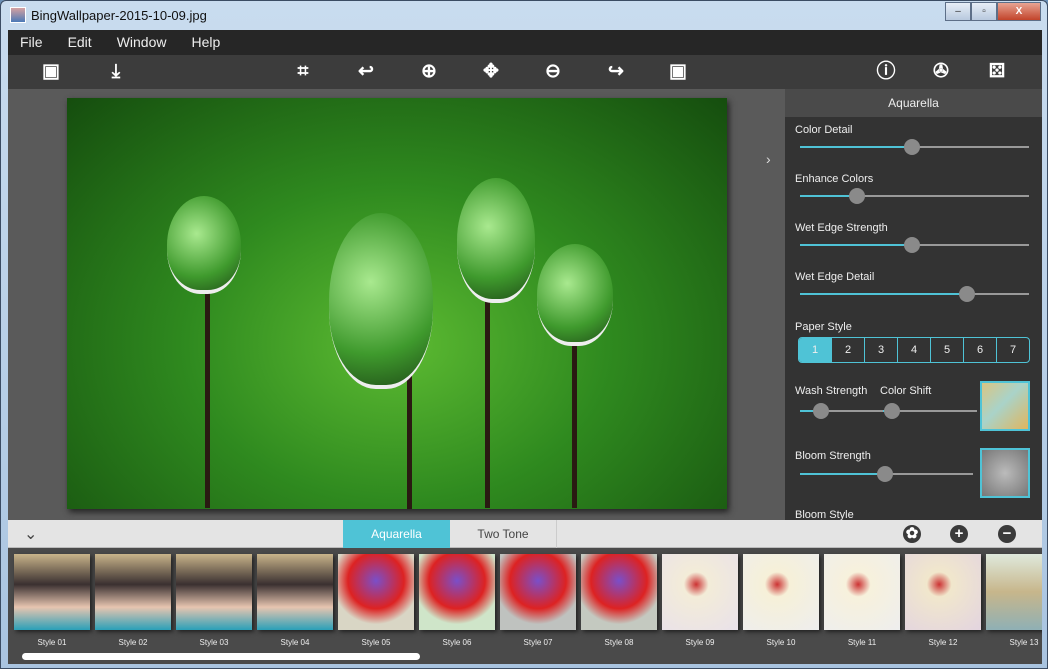 The width and height of the screenshot is (1048, 669). What do you see at coordinates (831, 391) in the screenshot?
I see `wash-strength-label: Wash Strength` at bounding box center [831, 391].